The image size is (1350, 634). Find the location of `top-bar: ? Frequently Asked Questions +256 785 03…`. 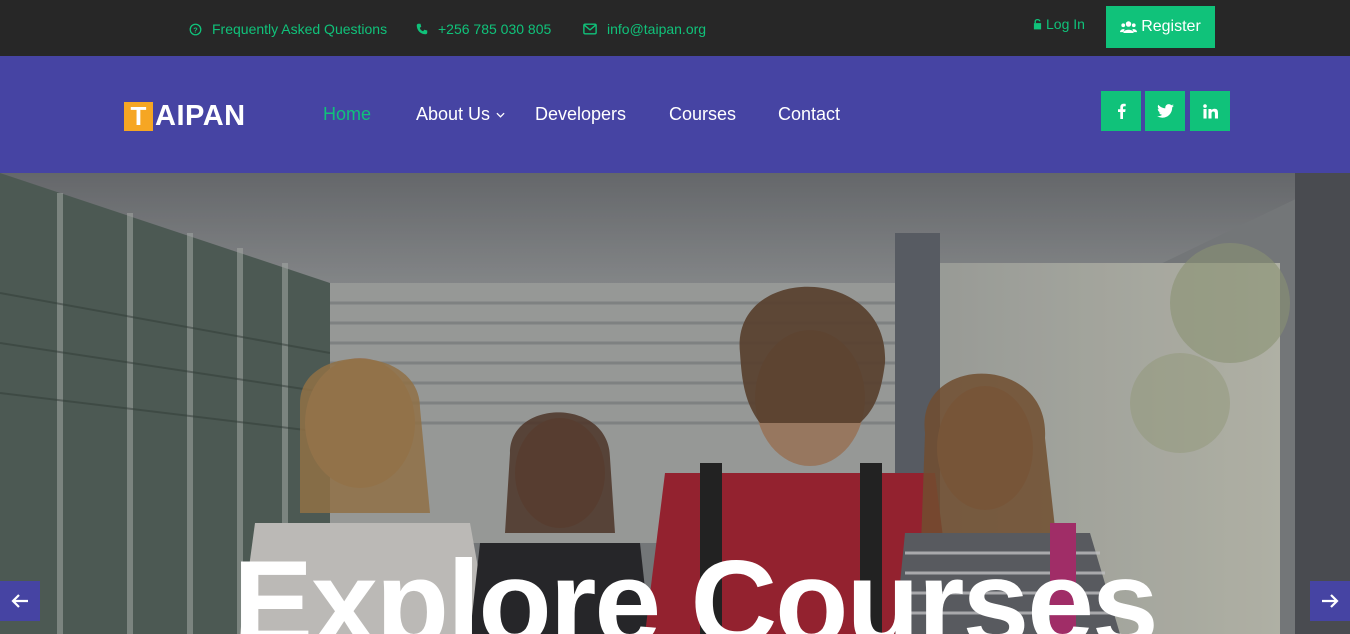

top-bar: ? Frequently Asked Questions +256 785 03… is located at coordinates (675, 28).